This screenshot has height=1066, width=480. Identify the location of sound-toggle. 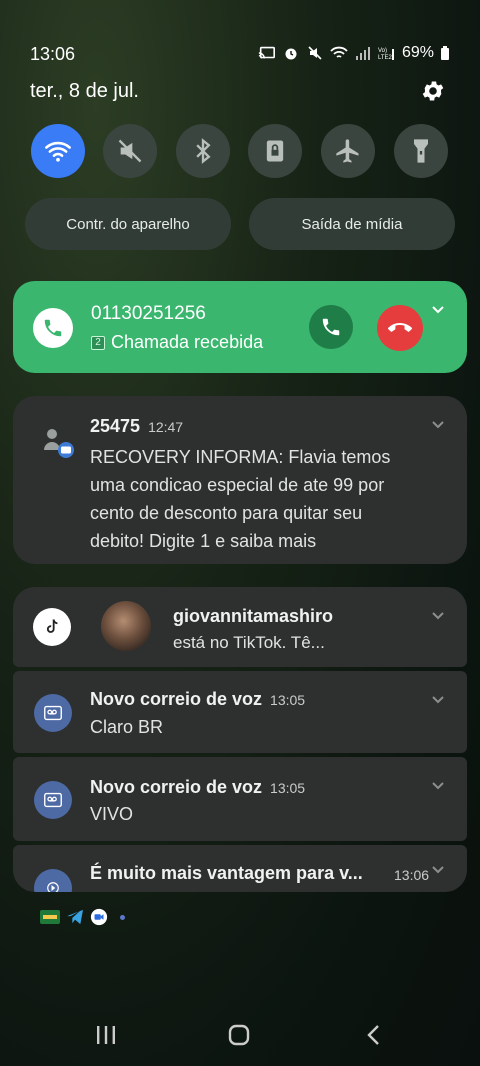
(130, 151).